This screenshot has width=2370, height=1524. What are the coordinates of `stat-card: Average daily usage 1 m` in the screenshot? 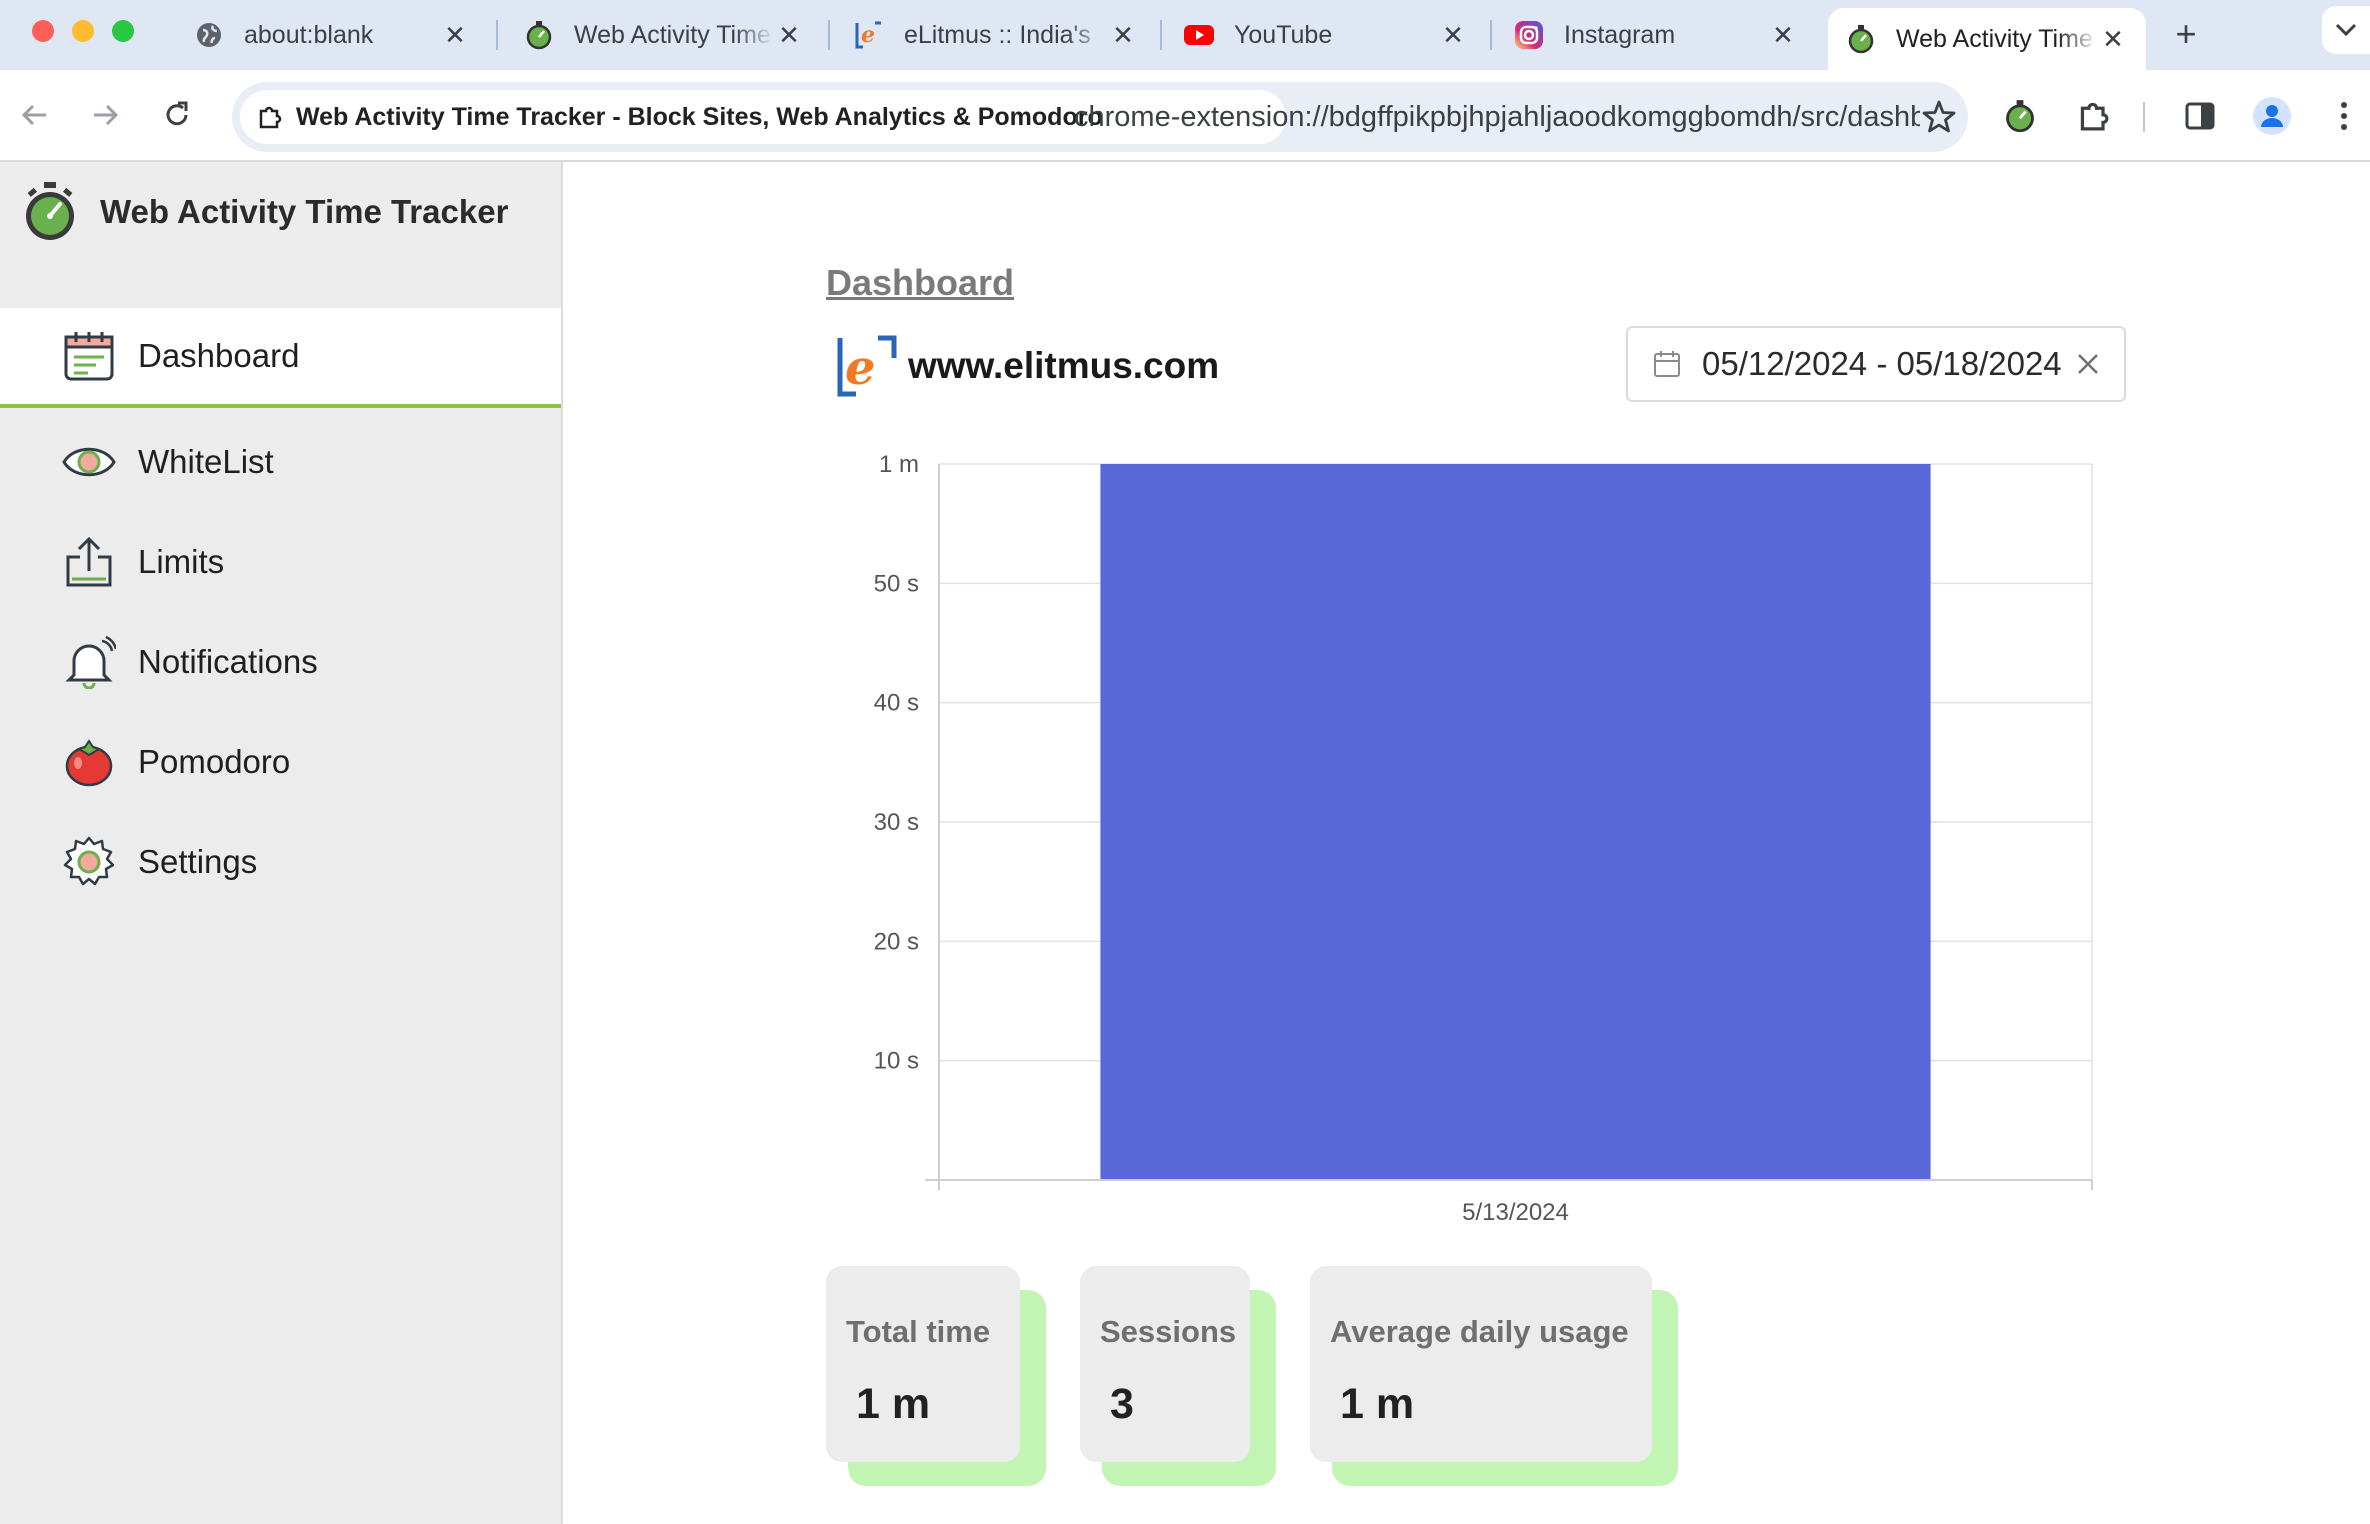 It's located at (1481, 1364).